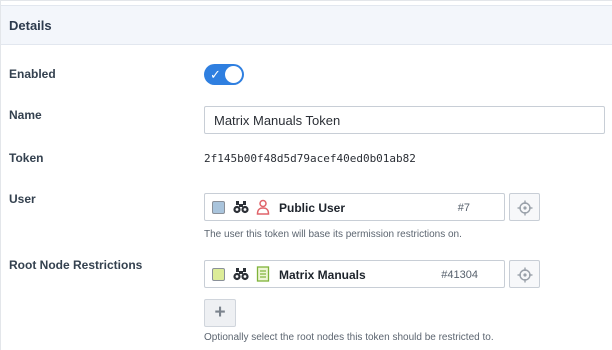  I want to click on user-asset-id: #7, so click(463, 208).